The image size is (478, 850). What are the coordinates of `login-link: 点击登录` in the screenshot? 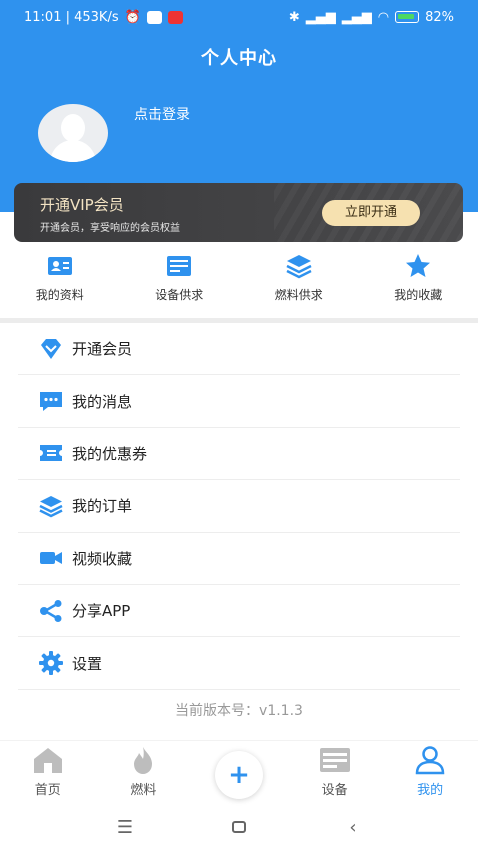 It's located at (162, 114).